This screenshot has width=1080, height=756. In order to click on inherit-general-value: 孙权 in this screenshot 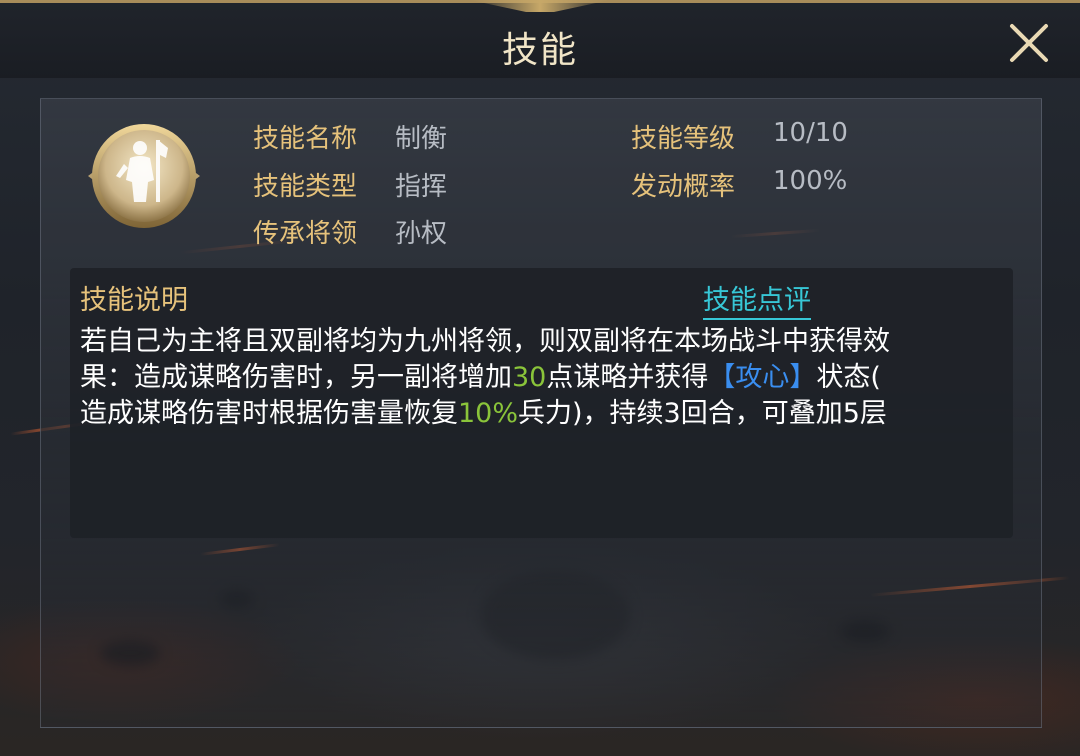, I will do `click(421, 234)`.